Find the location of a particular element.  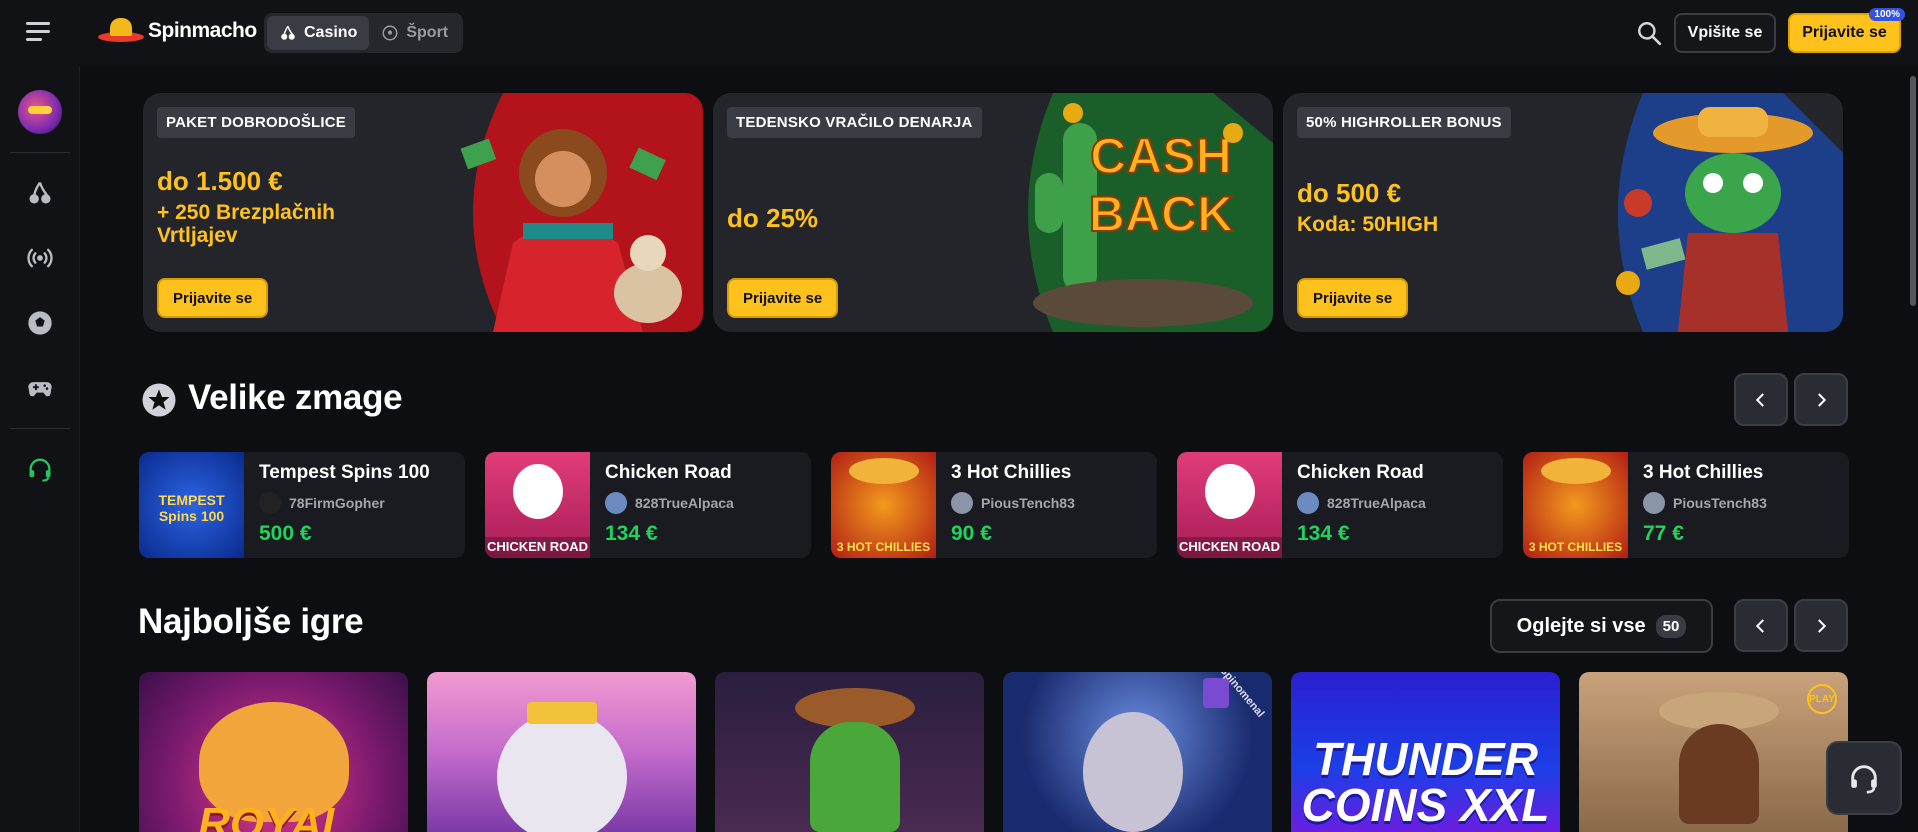

sidebar-item-sport is located at coordinates (40, 323).